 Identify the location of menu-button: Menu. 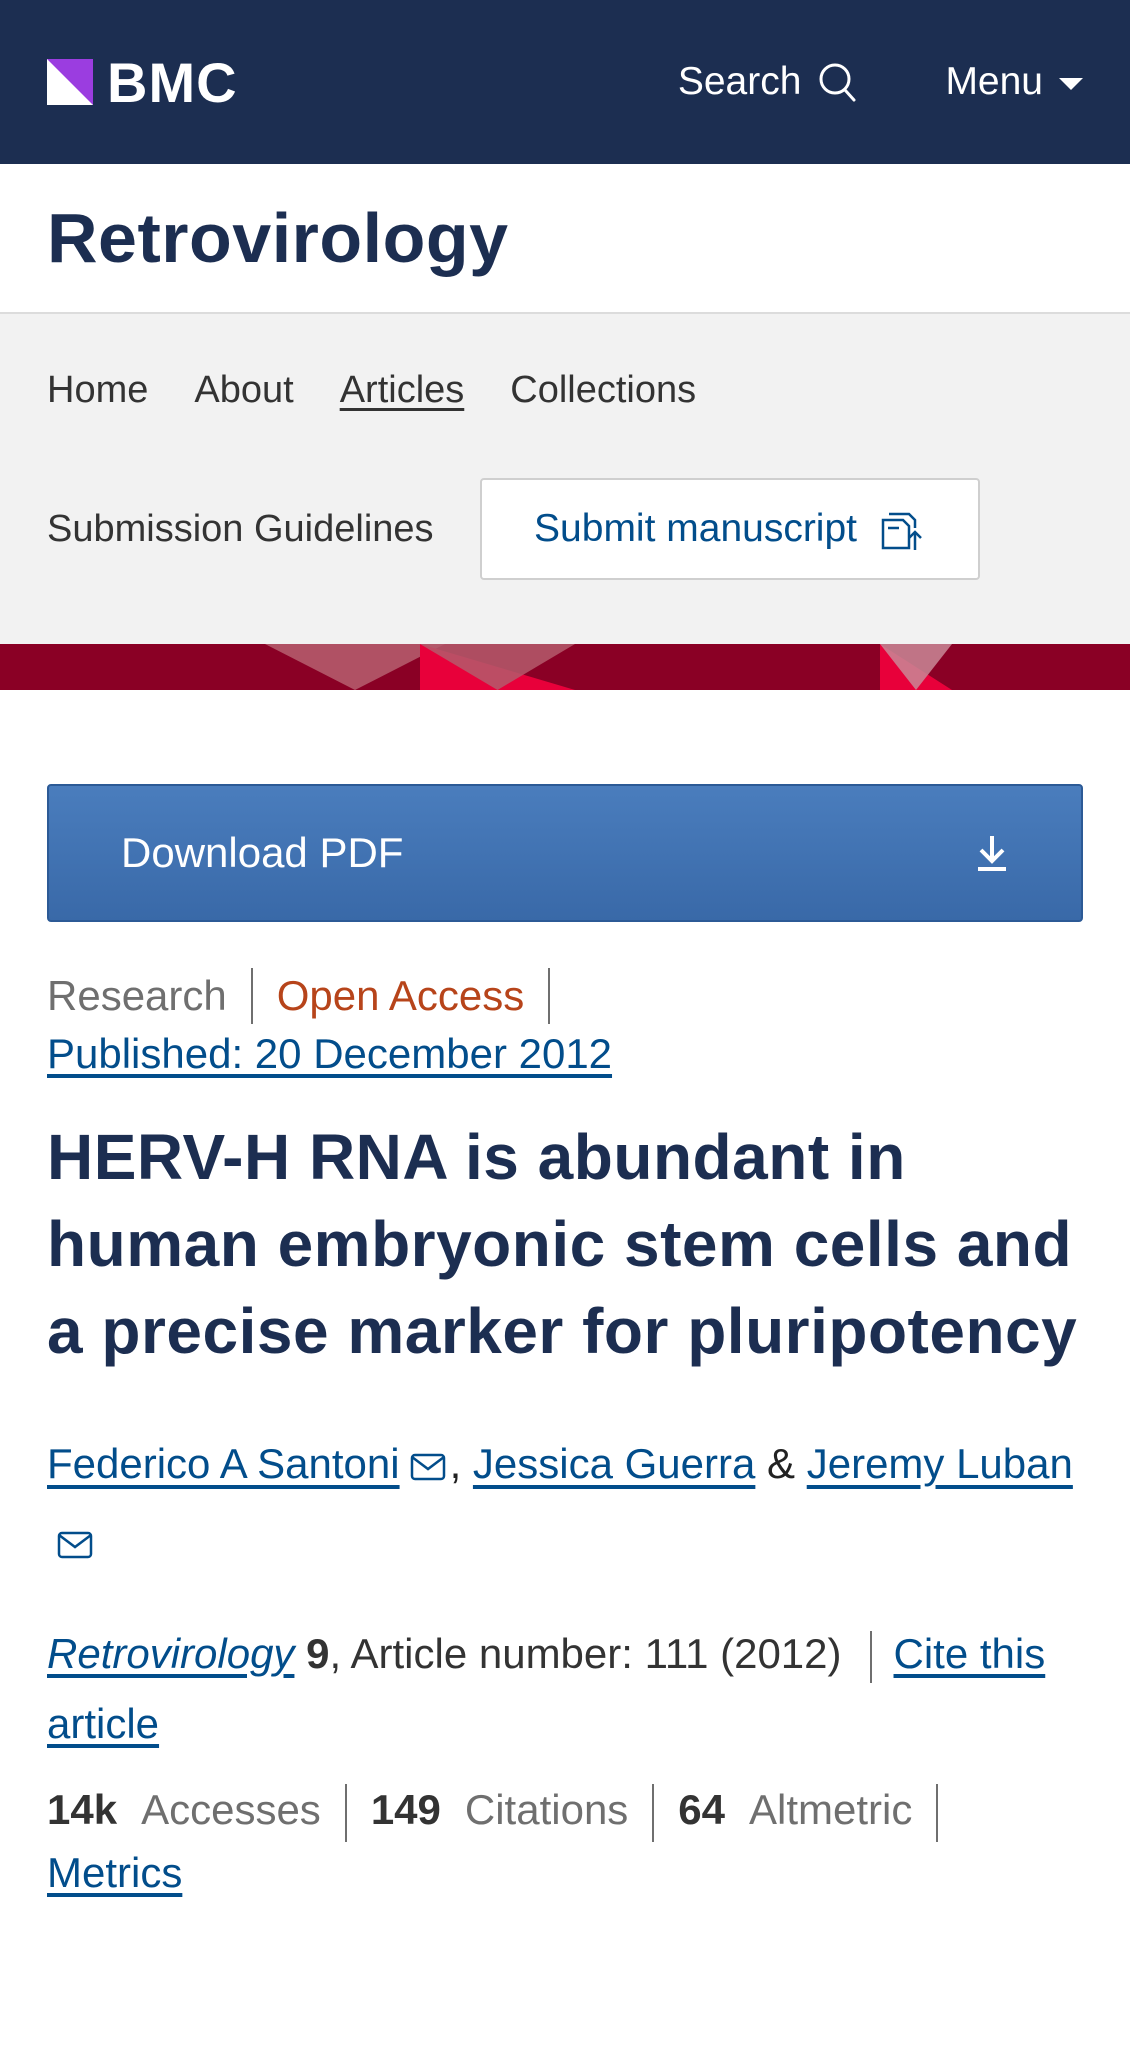
(1014, 82).